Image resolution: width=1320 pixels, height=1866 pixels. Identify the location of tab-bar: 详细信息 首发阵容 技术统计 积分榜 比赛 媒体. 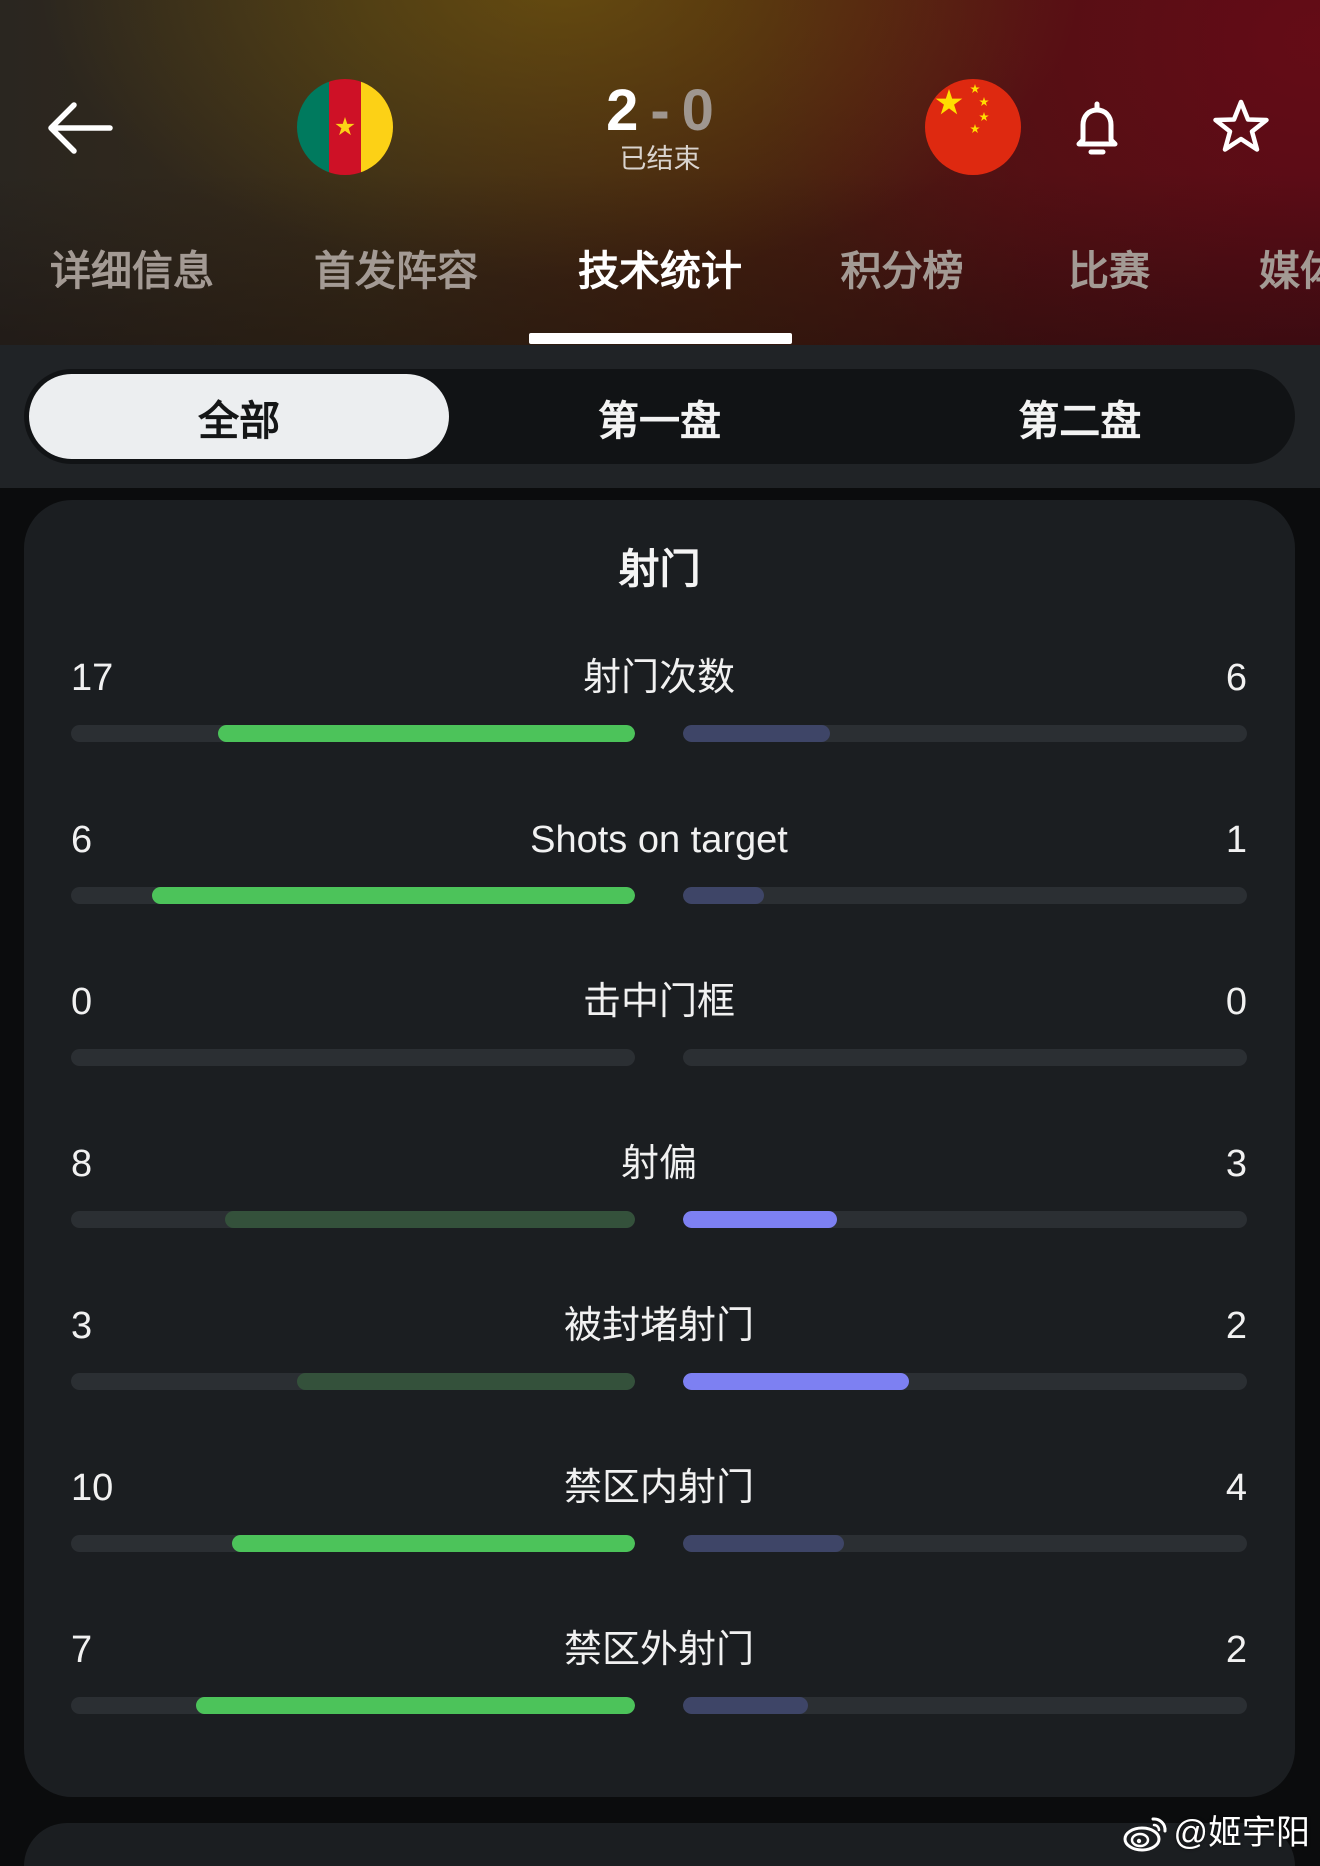
(660, 295).